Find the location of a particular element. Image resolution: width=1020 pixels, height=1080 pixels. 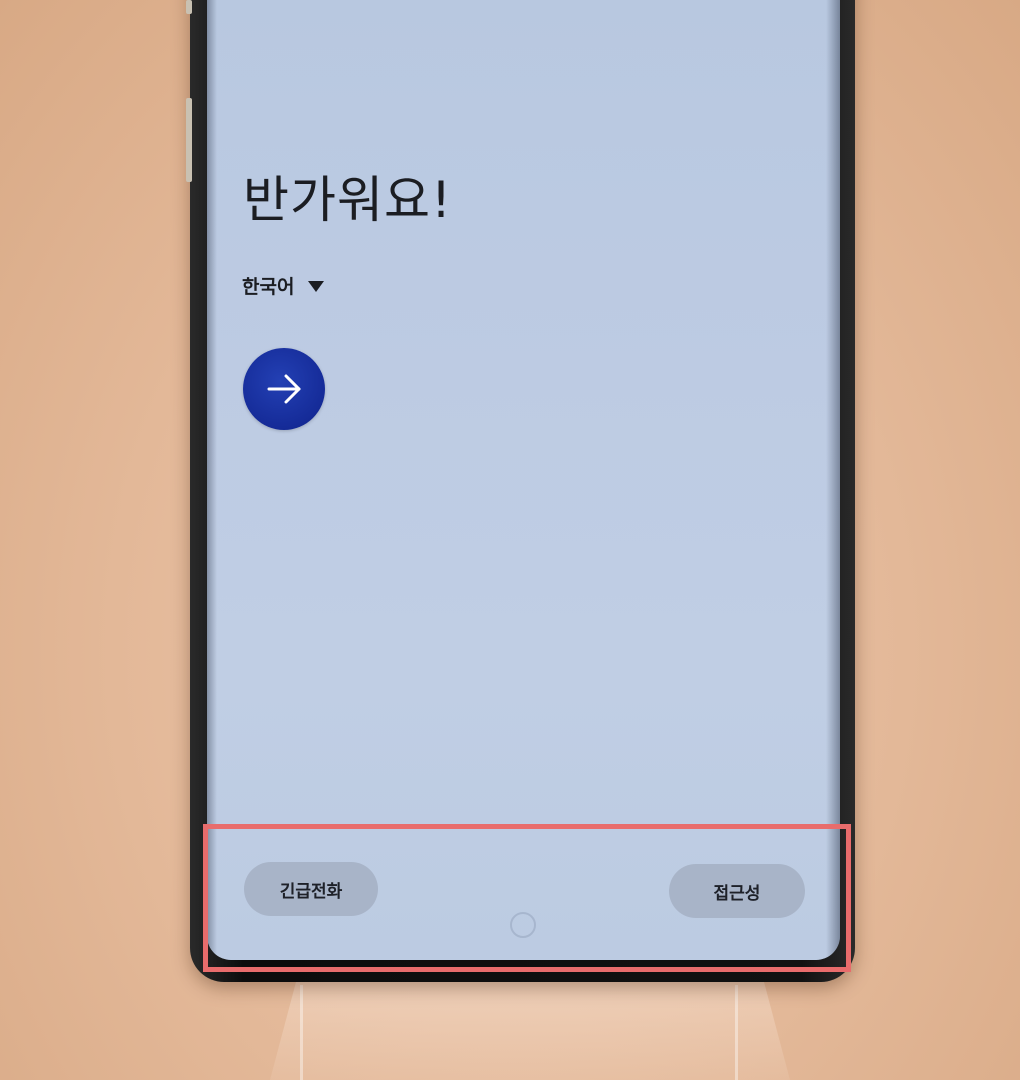

fingerprint-indicator-icon is located at coordinates (523, 925).